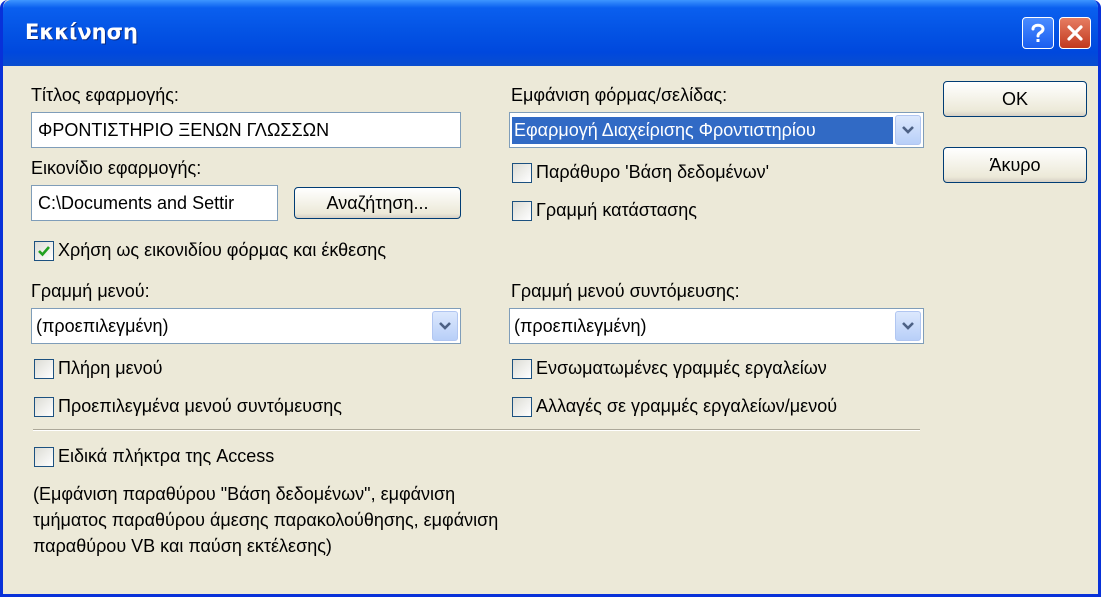  I want to click on shortcut-menu-bar-label: Γραμμή μενού συντόμευσης:, so click(625, 291).